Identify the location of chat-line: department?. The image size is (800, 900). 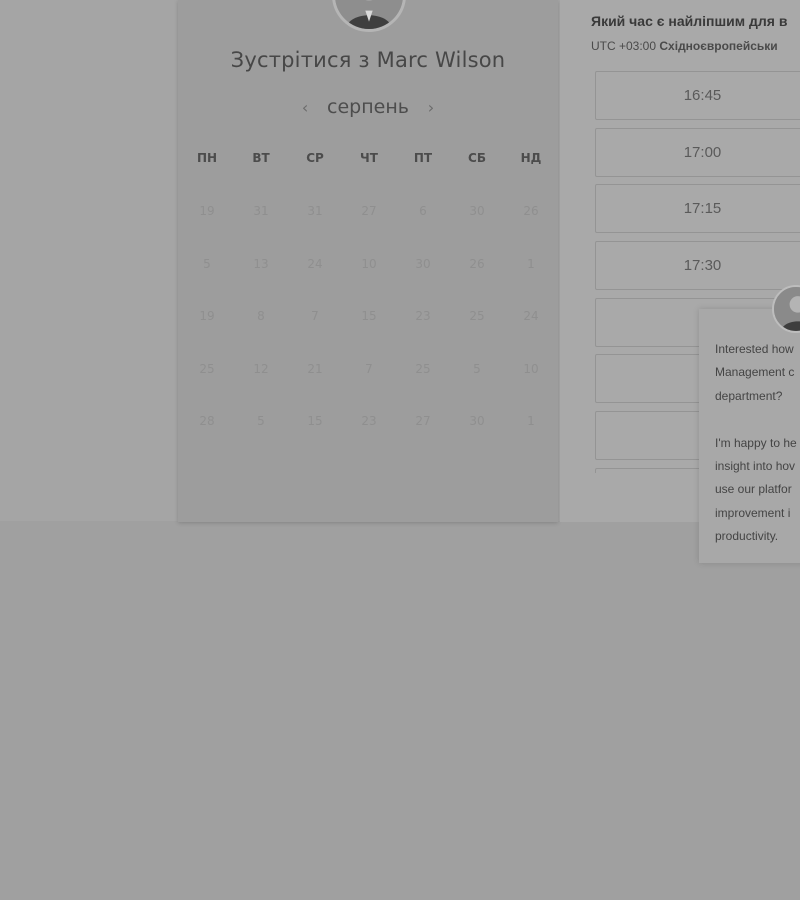
(749, 395).